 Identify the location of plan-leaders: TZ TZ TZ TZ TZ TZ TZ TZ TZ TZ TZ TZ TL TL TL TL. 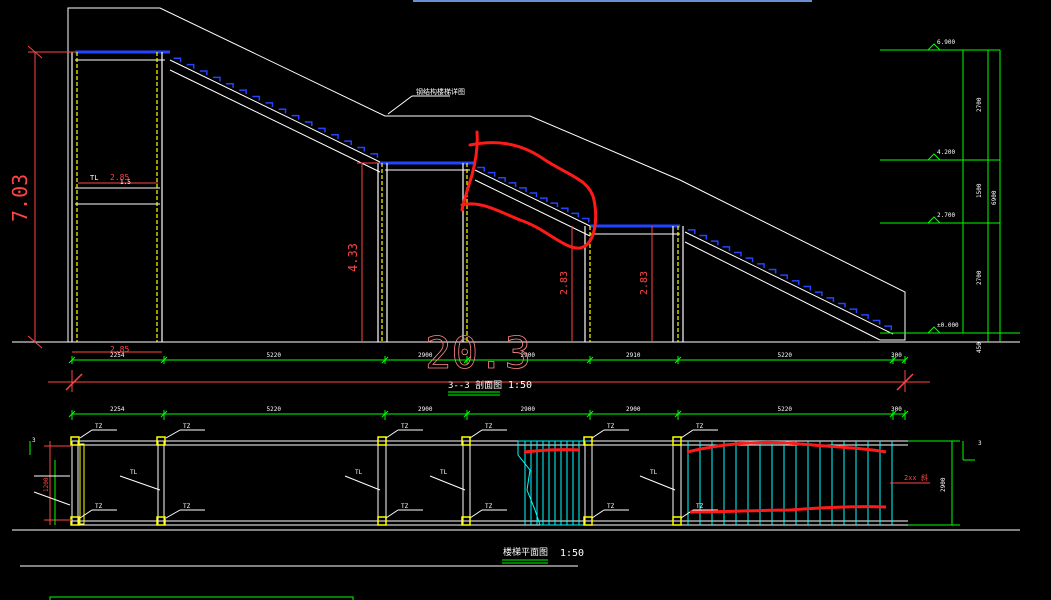
(398, 471).